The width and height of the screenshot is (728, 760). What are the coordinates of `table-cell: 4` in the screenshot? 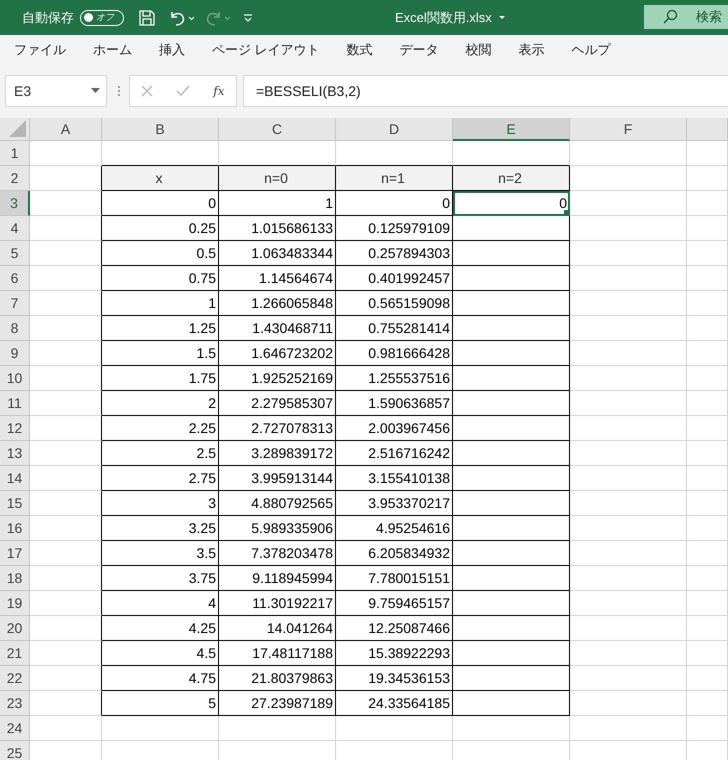 It's located at (160, 603).